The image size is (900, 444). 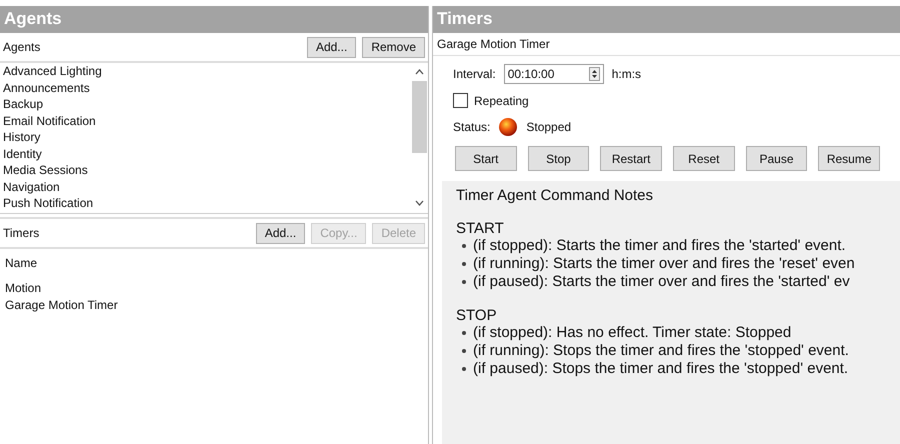 What do you see at coordinates (849, 158) in the screenshot?
I see `command-button: Resume` at bounding box center [849, 158].